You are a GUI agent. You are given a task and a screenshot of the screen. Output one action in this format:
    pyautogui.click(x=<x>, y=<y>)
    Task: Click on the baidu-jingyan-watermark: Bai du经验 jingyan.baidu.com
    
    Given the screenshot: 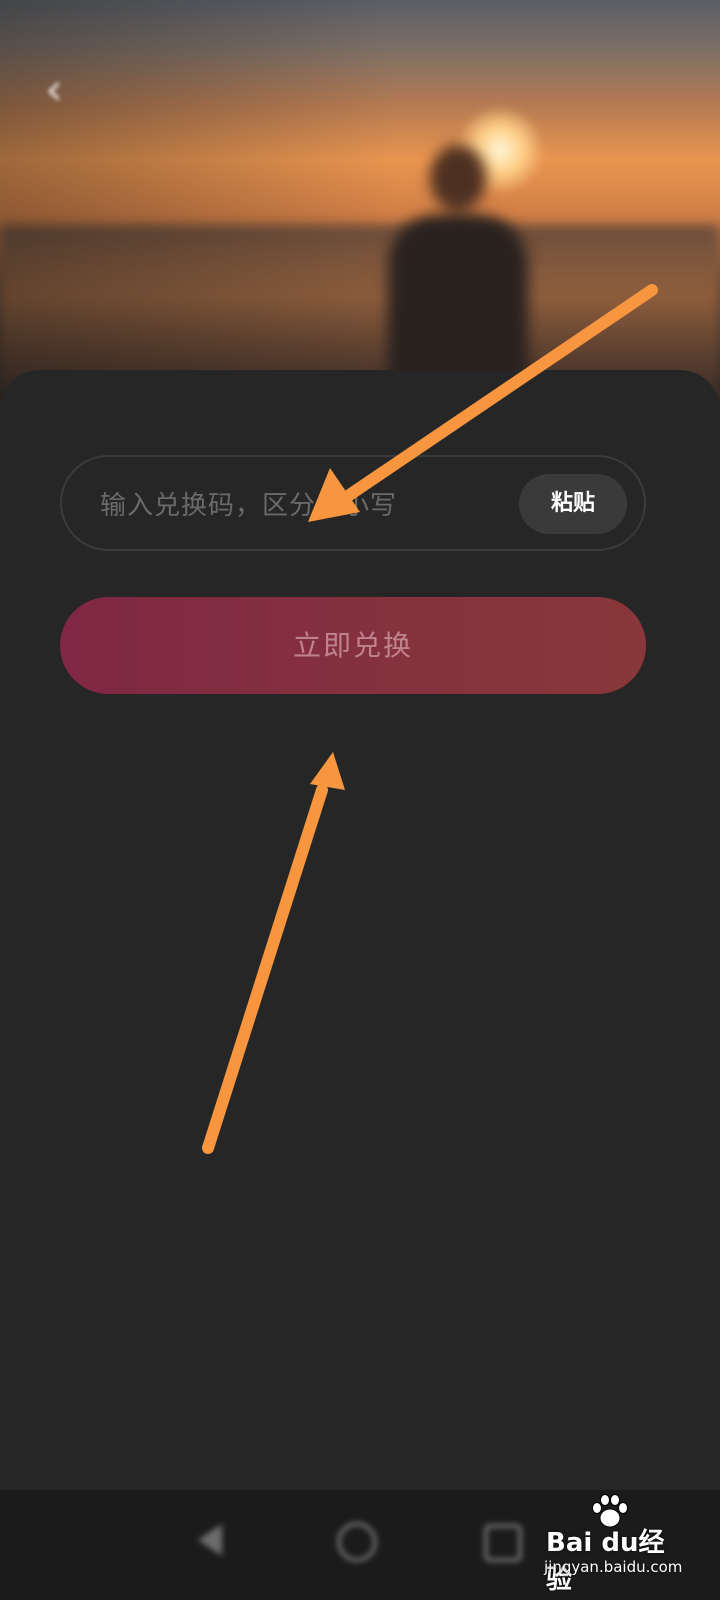 What is the action you would take?
    pyautogui.click(x=615, y=1543)
    